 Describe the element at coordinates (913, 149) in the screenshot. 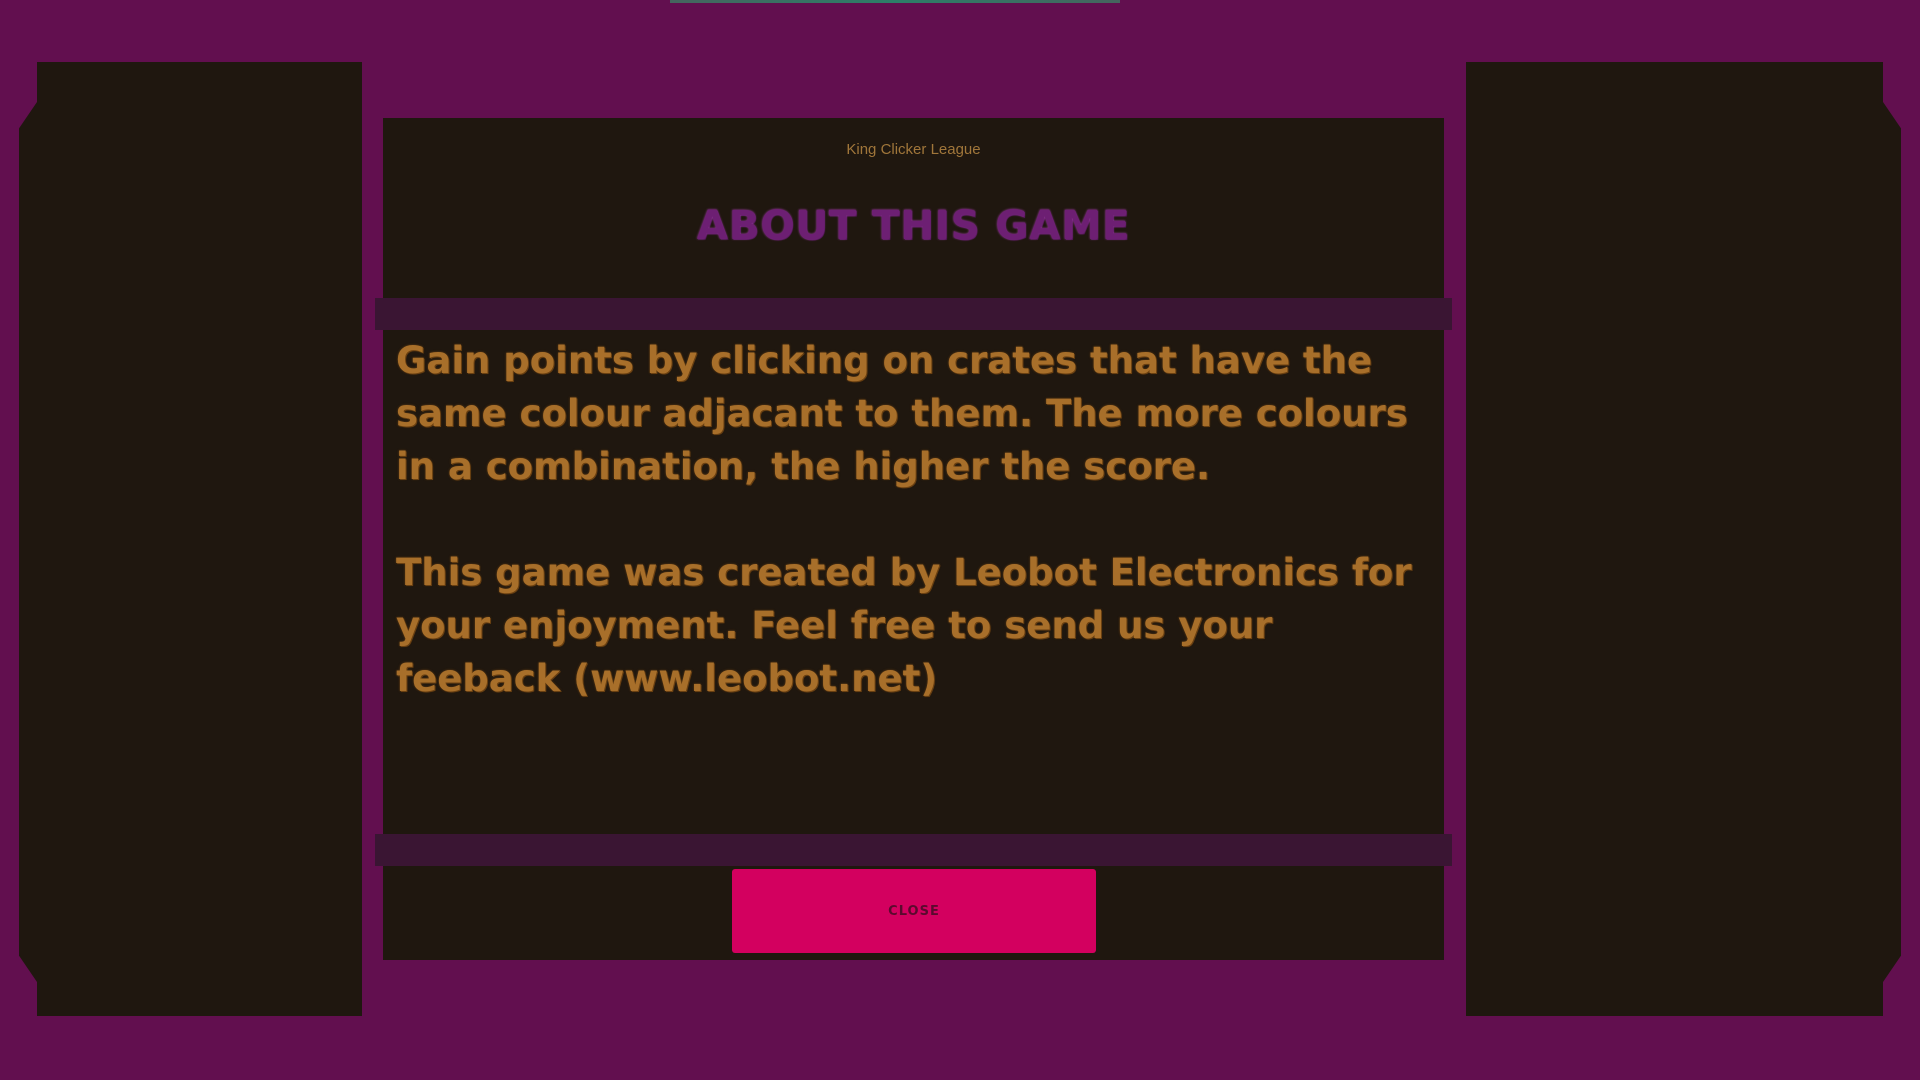

I see `game-name-label: King Clicker League` at that location.